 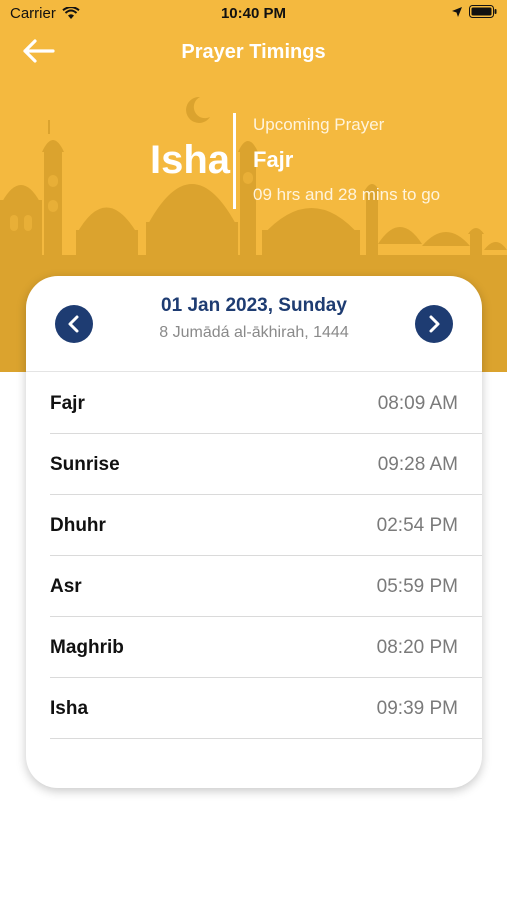 I want to click on battery-icon, so click(x=483, y=11).